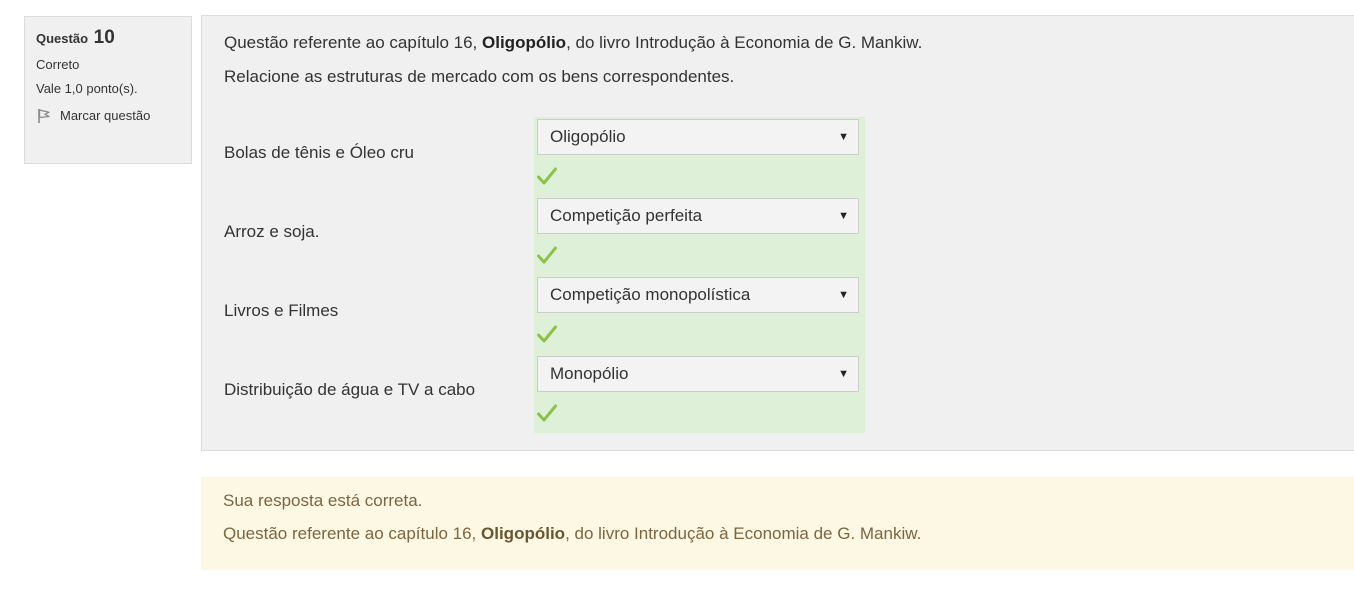 Image resolution: width=1354 pixels, height=606 pixels. I want to click on feedback-result: Sua resposta está correta., so click(323, 500).